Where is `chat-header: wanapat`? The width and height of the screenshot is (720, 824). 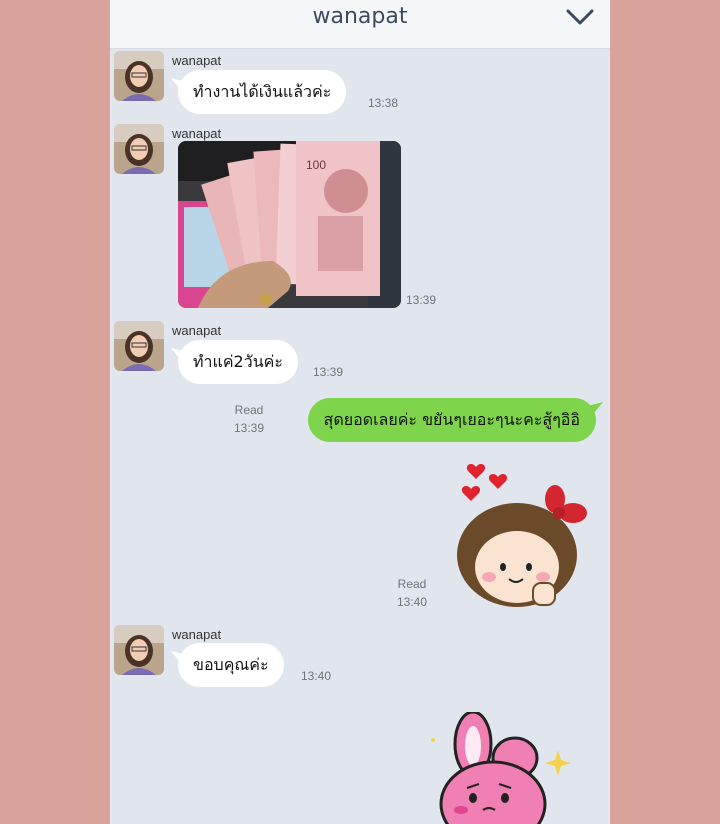
chat-header: wanapat is located at coordinates (360, 24).